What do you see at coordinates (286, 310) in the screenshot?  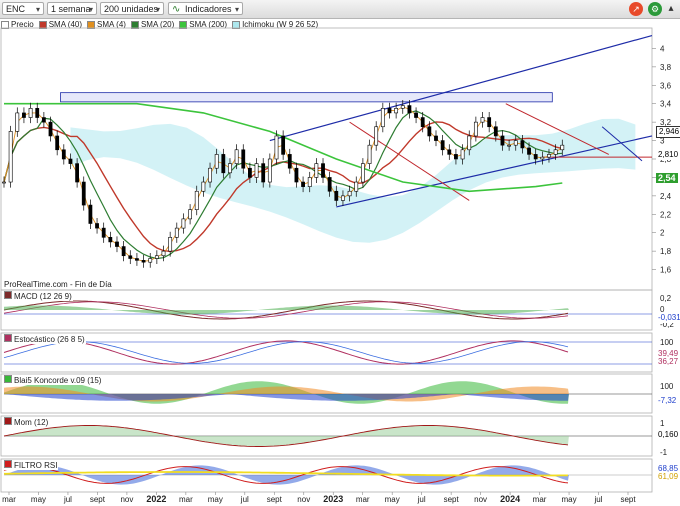 I see `macd-histogram` at bounding box center [286, 310].